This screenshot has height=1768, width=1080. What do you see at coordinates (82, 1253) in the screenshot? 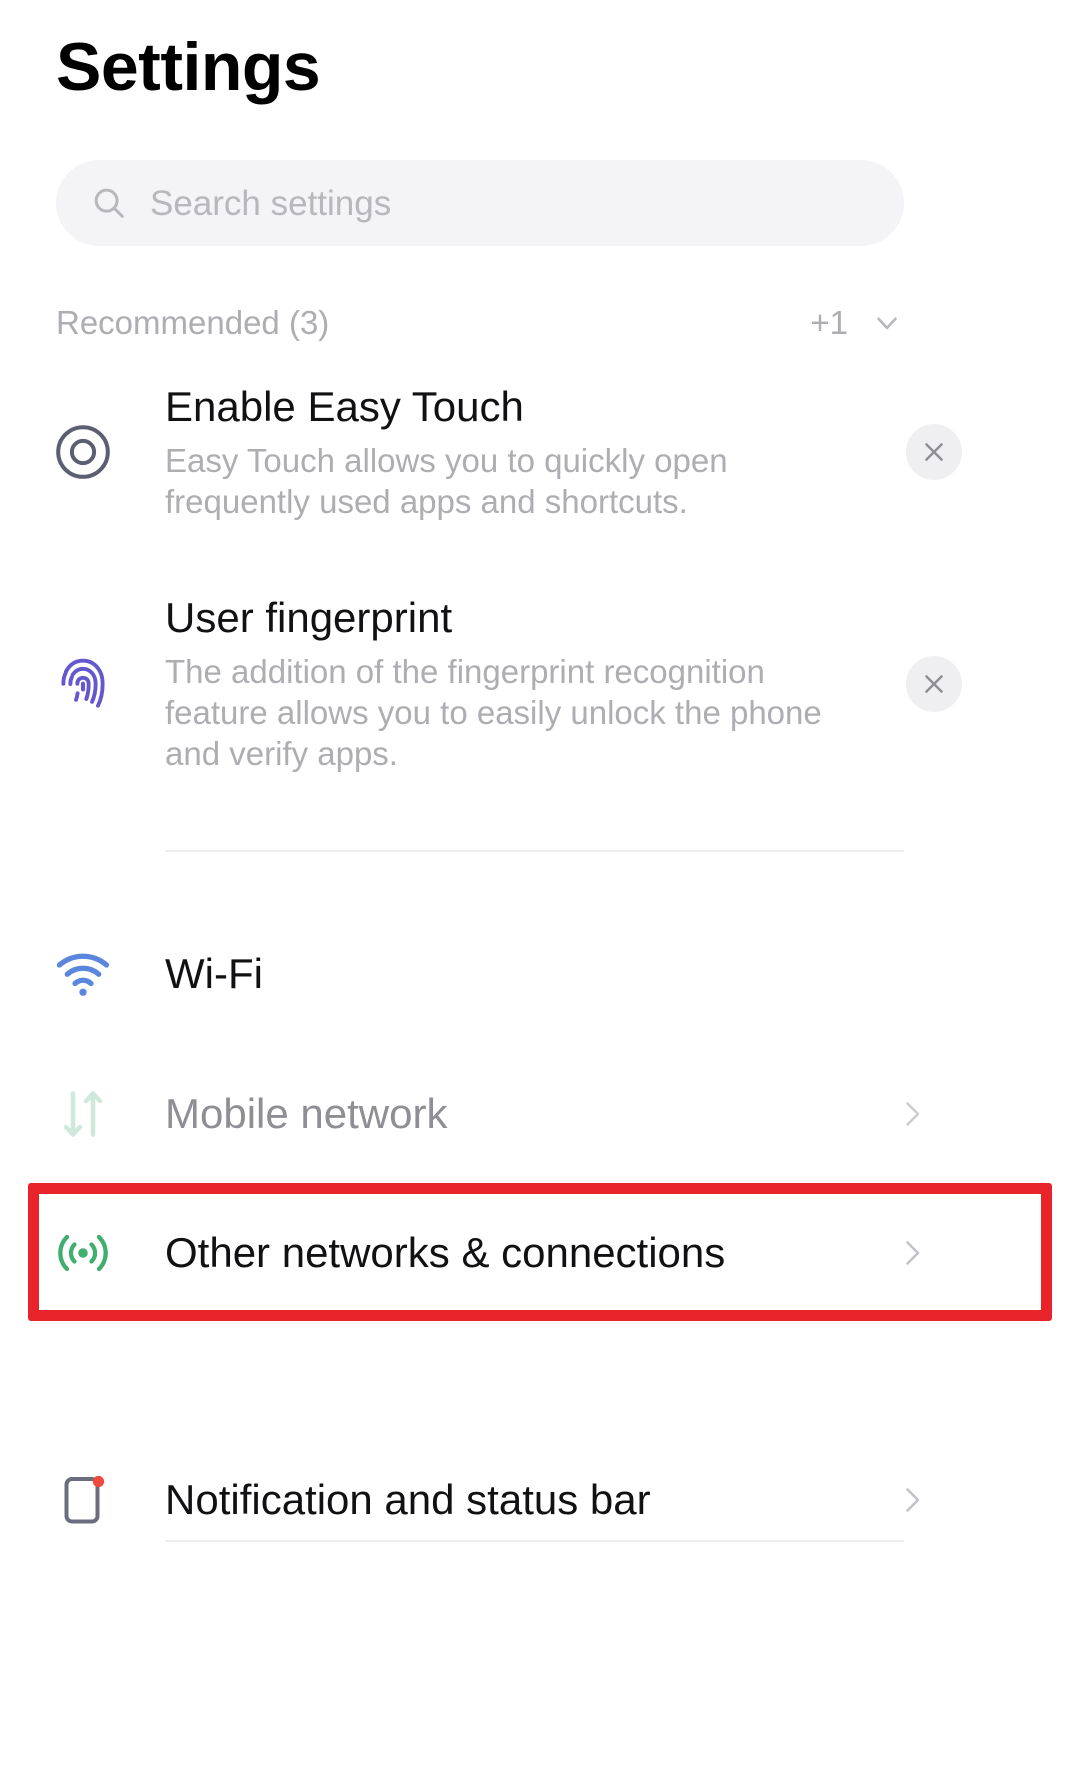
I see `broadcast-signal-icon` at bounding box center [82, 1253].